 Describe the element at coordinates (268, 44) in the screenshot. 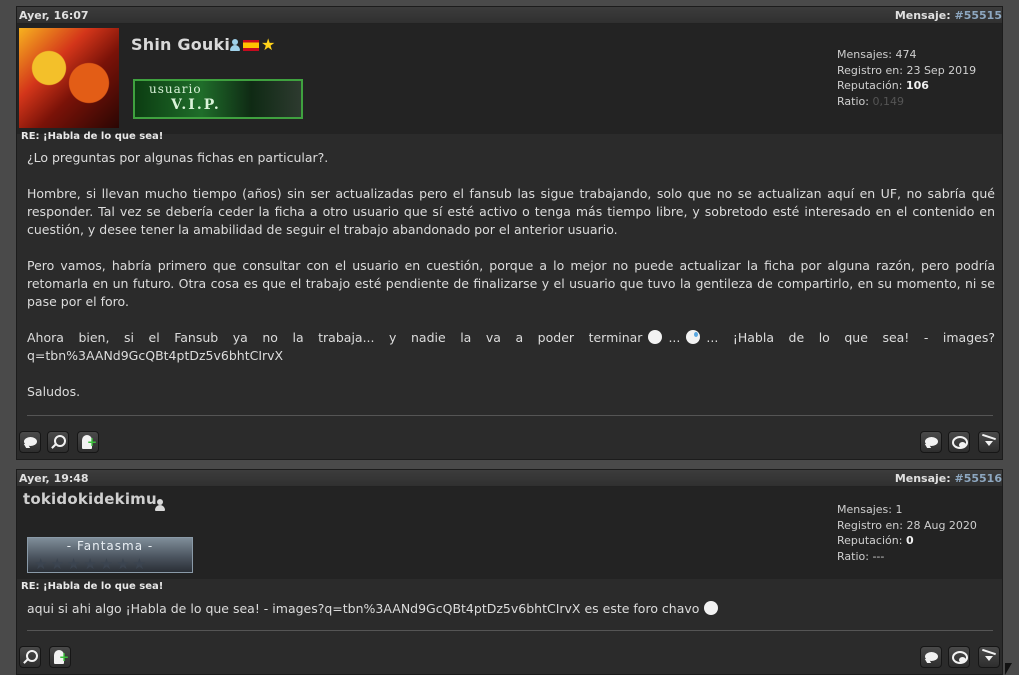

I see `star-icon: ★` at that location.